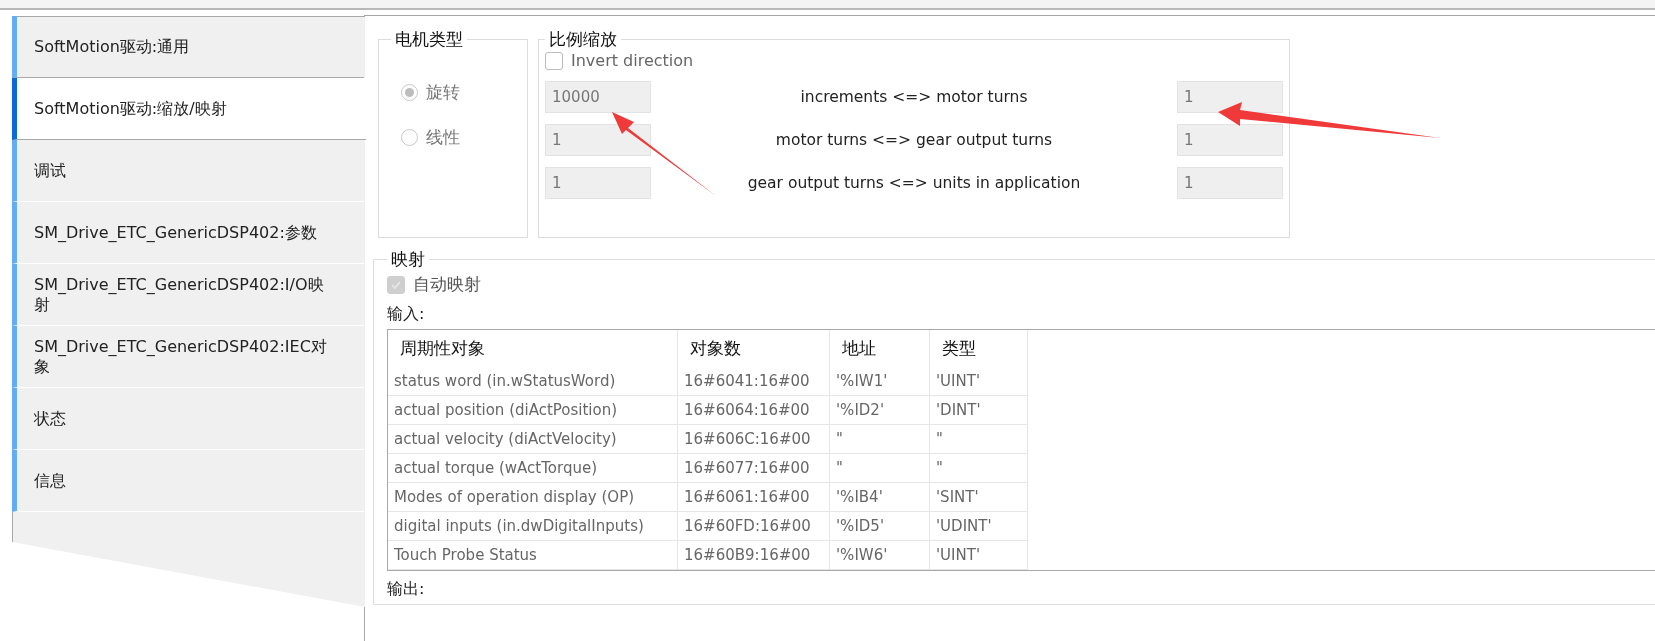 This screenshot has width=1655, height=641. Describe the element at coordinates (979, 497) in the screenshot. I see `table-cell: 'SINT'` at that location.